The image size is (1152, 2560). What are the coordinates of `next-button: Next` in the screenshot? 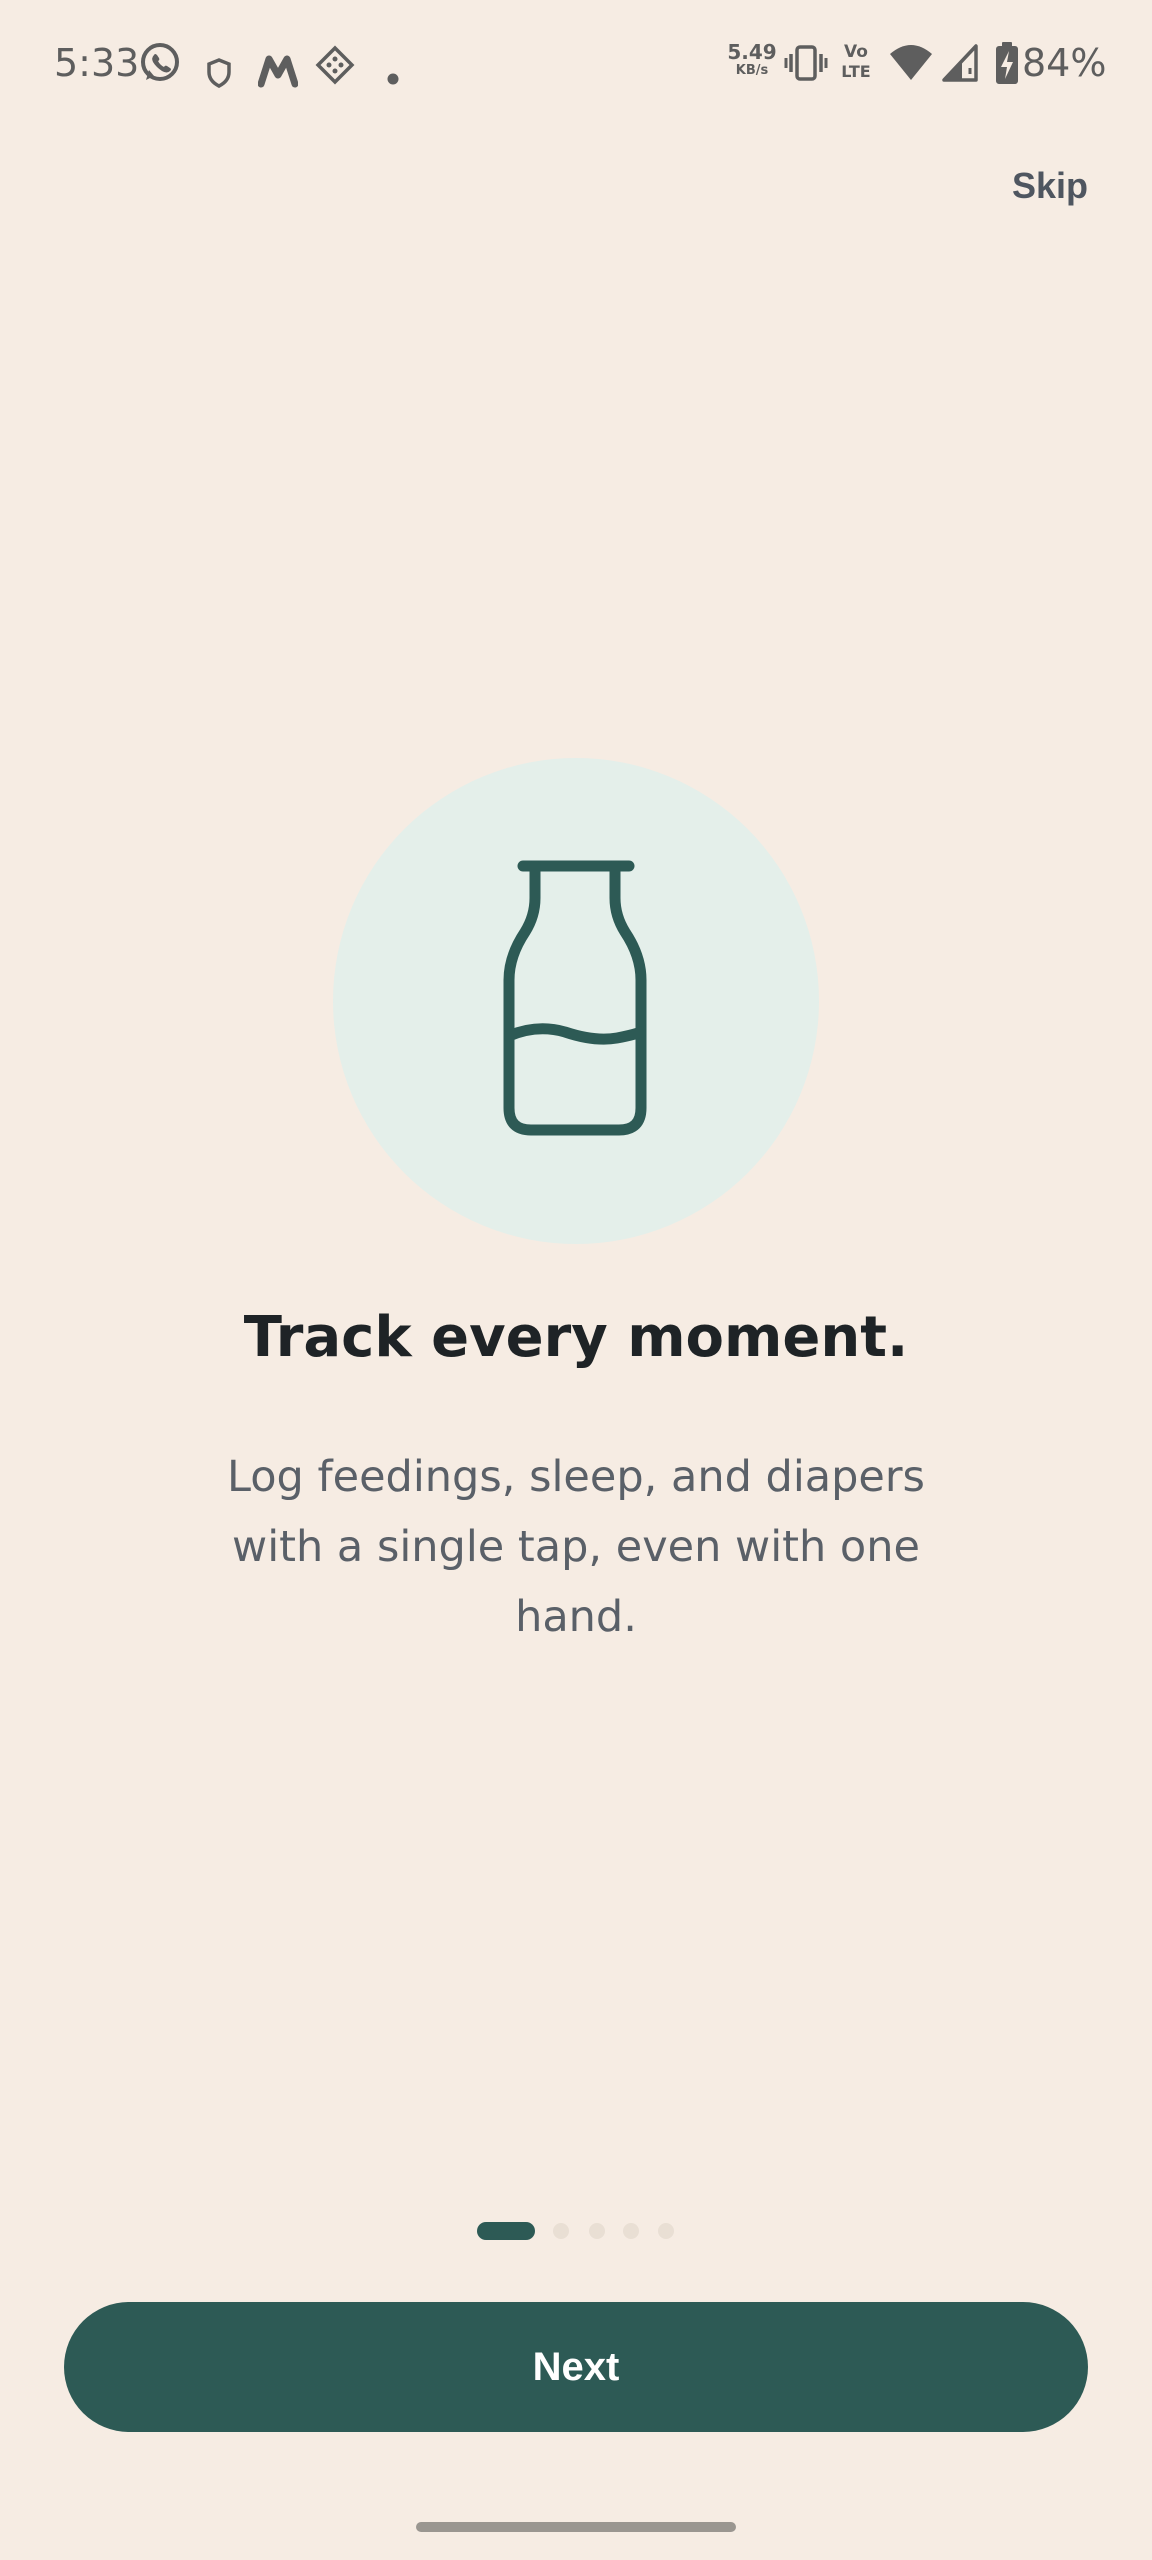 It's located at (576, 2367).